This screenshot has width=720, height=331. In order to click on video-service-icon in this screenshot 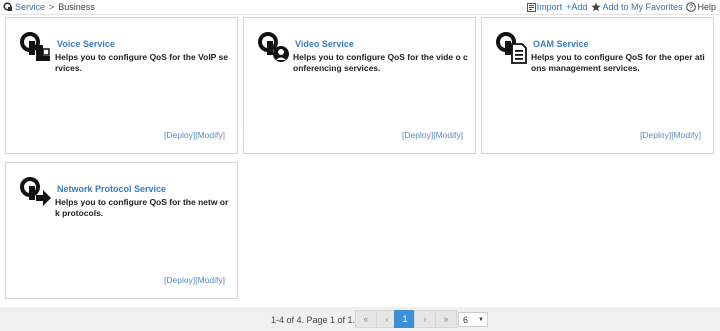, I will do `click(273, 47)`.